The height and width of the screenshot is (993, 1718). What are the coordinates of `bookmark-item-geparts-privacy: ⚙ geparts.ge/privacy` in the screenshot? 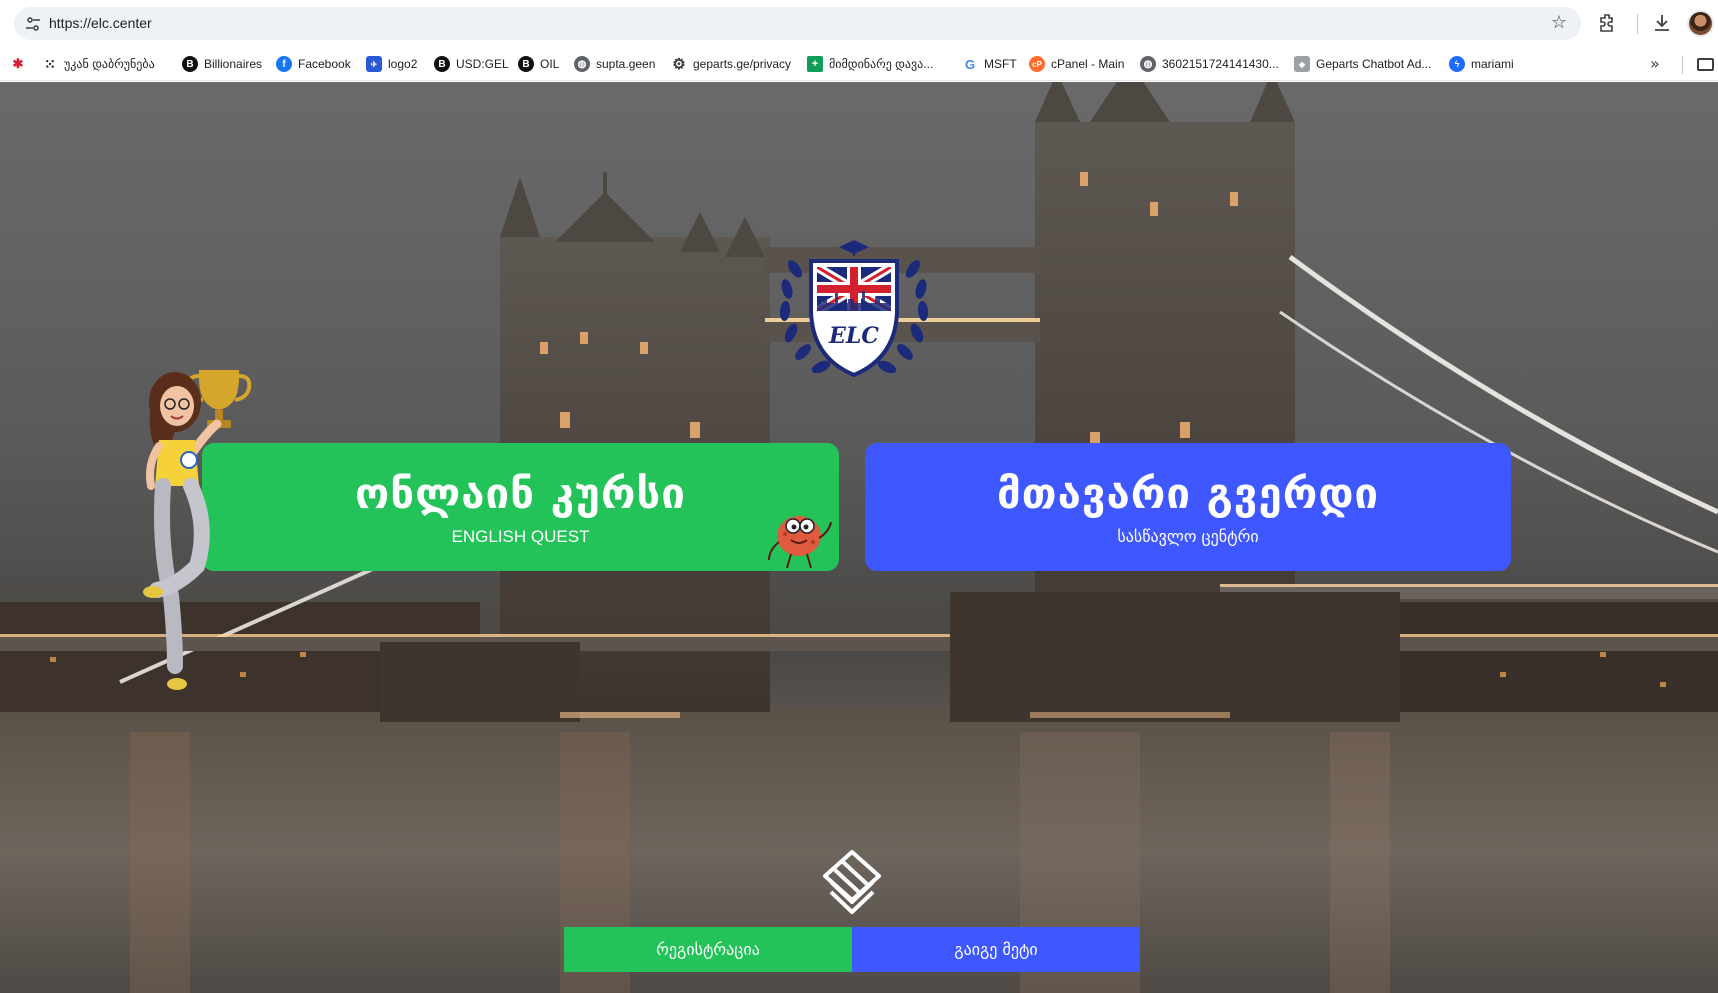 It's located at (731, 64).